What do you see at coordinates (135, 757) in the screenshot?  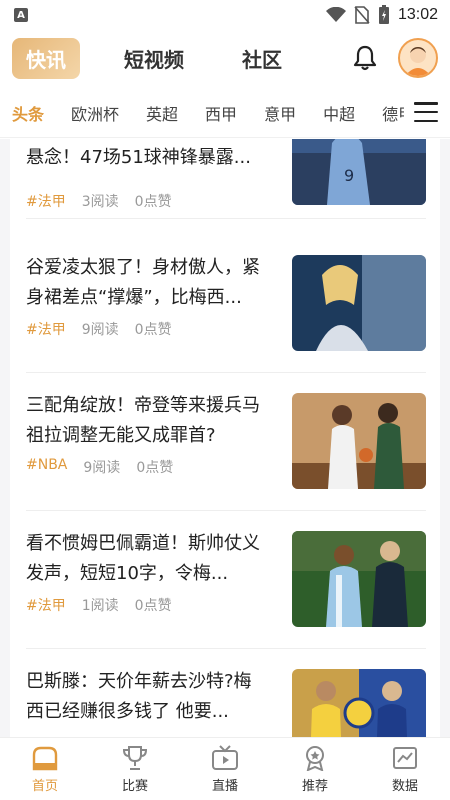 I see `trophy-icon` at bounding box center [135, 757].